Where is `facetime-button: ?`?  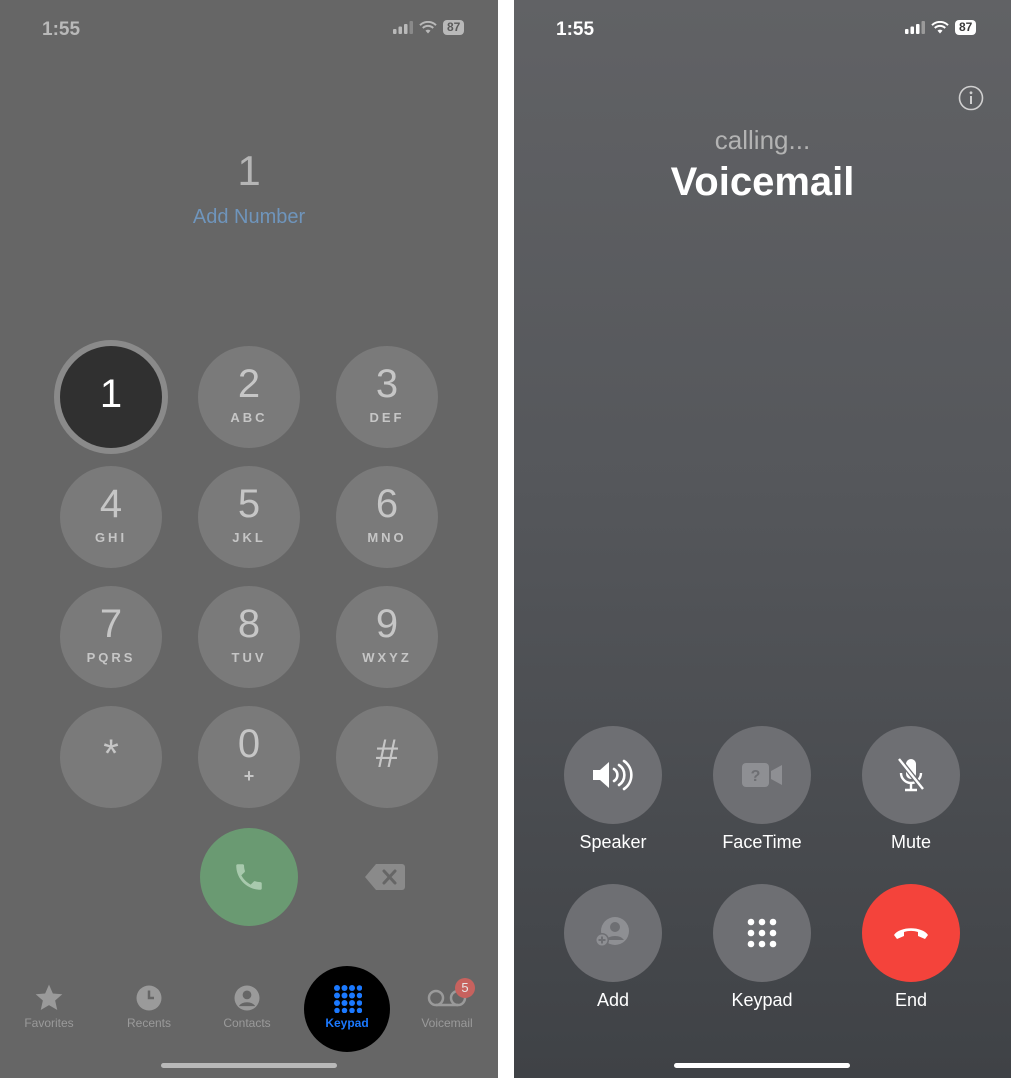 facetime-button: ? is located at coordinates (762, 775).